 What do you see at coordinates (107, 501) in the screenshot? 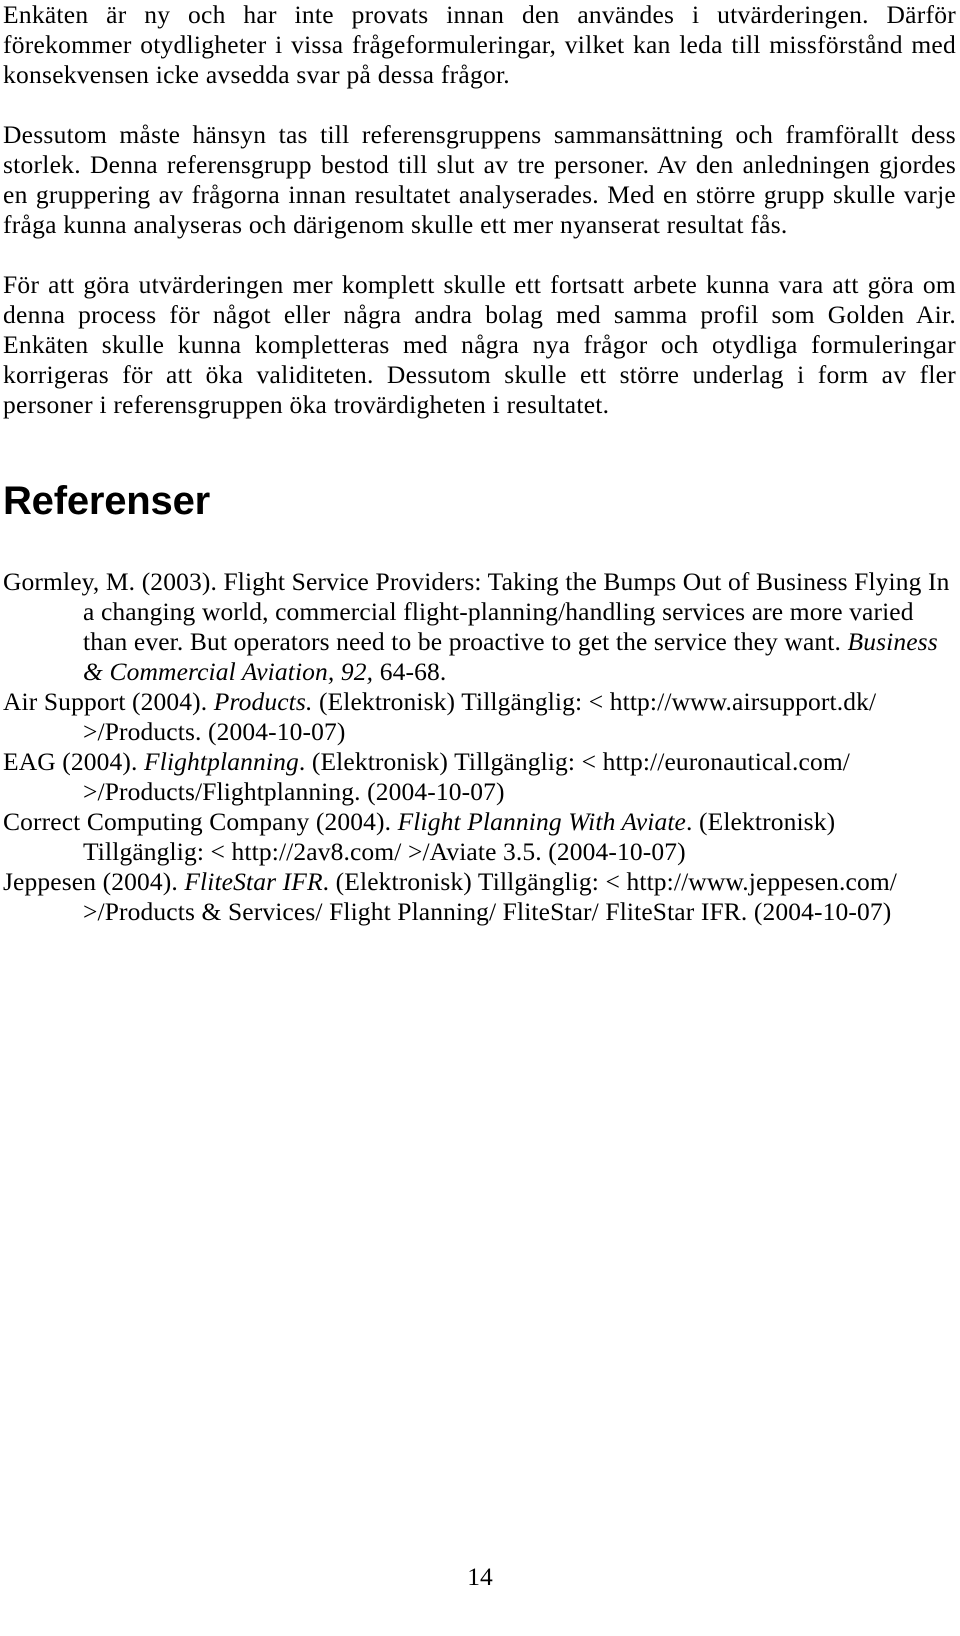
I see `page-title: Referenser` at bounding box center [107, 501].